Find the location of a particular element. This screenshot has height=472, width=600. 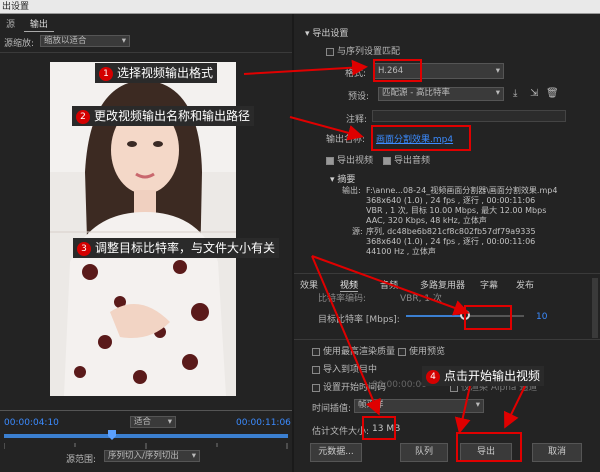

annotation-2: 2 更改视频输出名称和输出路径 is located at coordinates (163, 116).